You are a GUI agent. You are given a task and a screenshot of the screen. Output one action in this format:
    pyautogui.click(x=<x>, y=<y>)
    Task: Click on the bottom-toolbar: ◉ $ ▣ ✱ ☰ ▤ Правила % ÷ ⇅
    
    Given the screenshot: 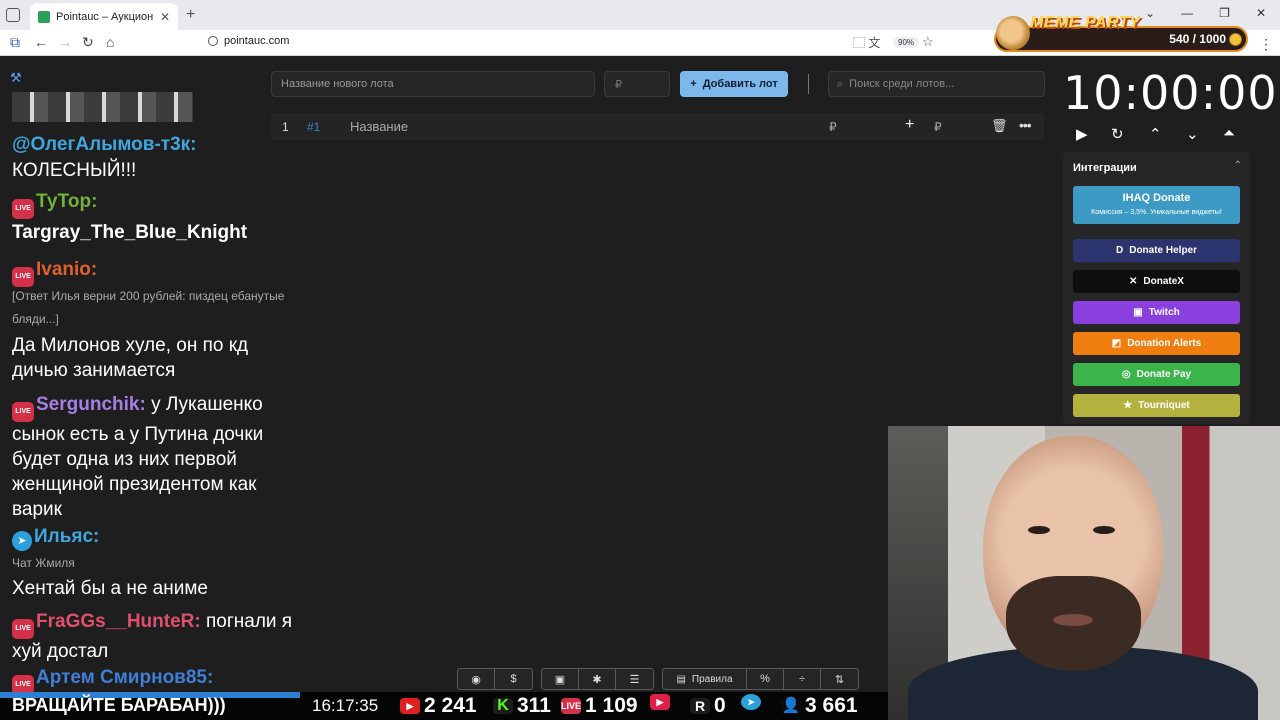 What is the action you would take?
    pyautogui.click(x=658, y=679)
    